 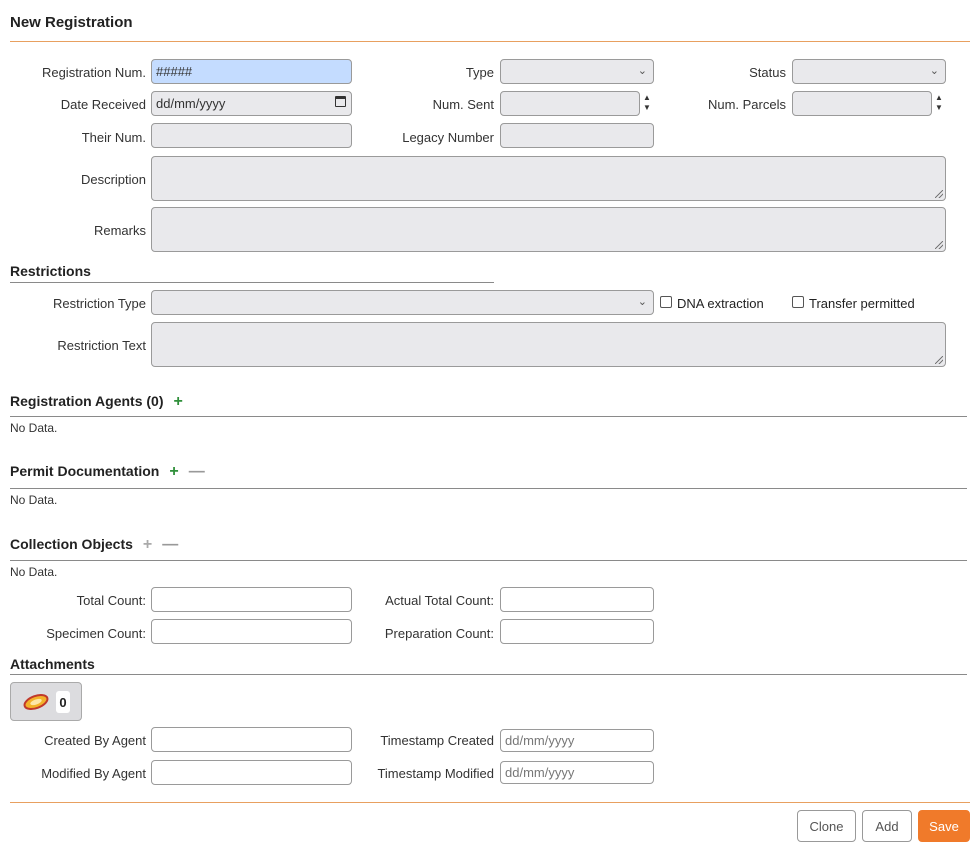 I want to click on permit-documentation-empty: No Data., so click(x=34, y=500).